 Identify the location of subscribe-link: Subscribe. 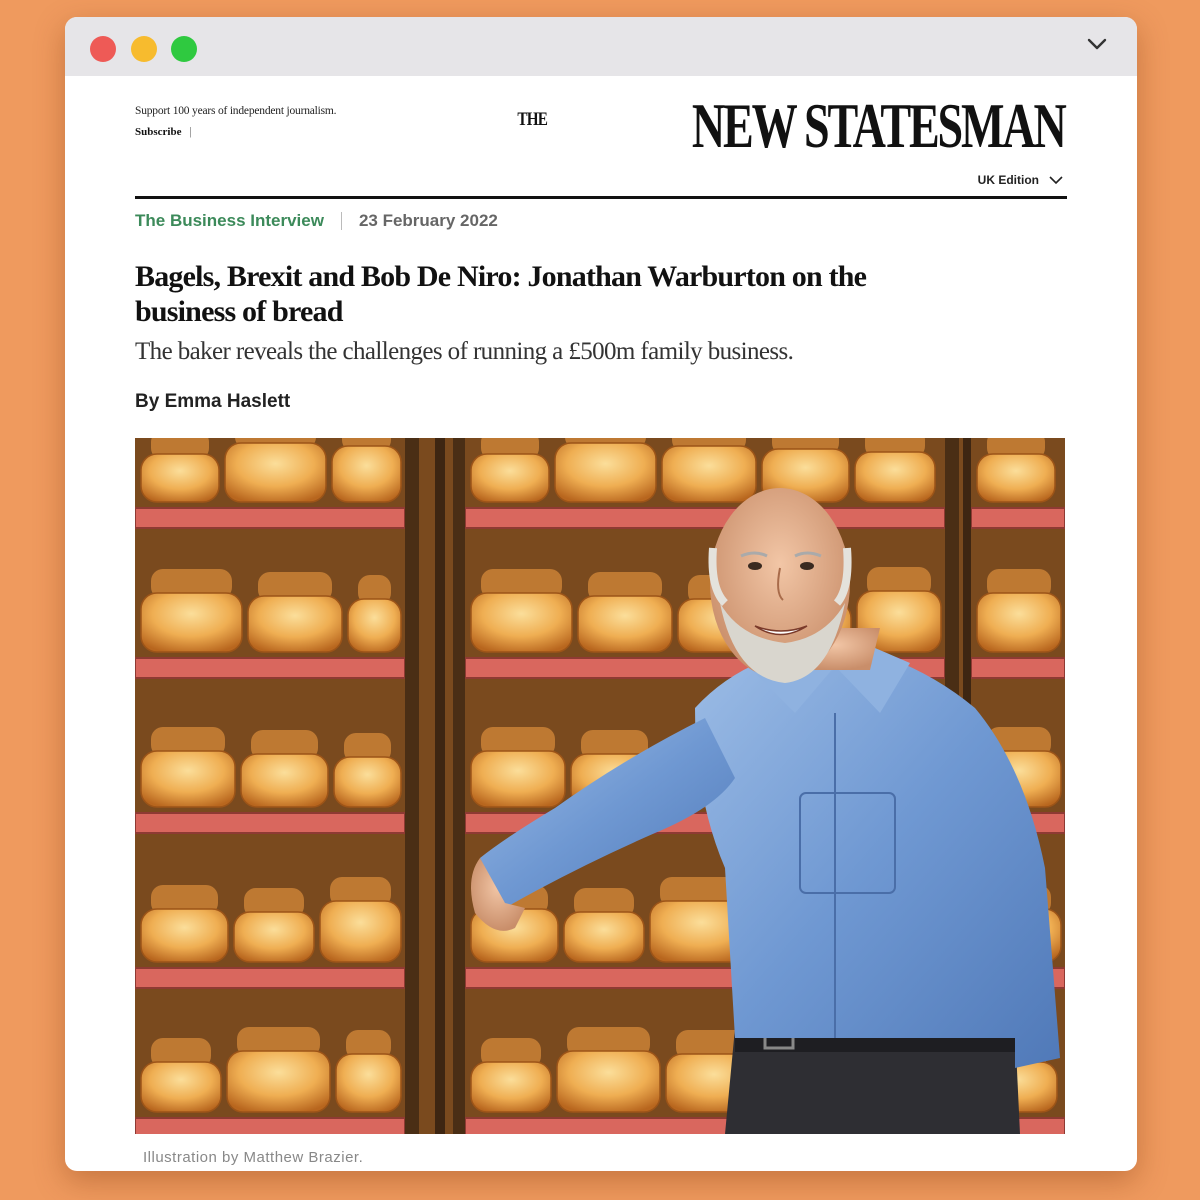
(158, 132).